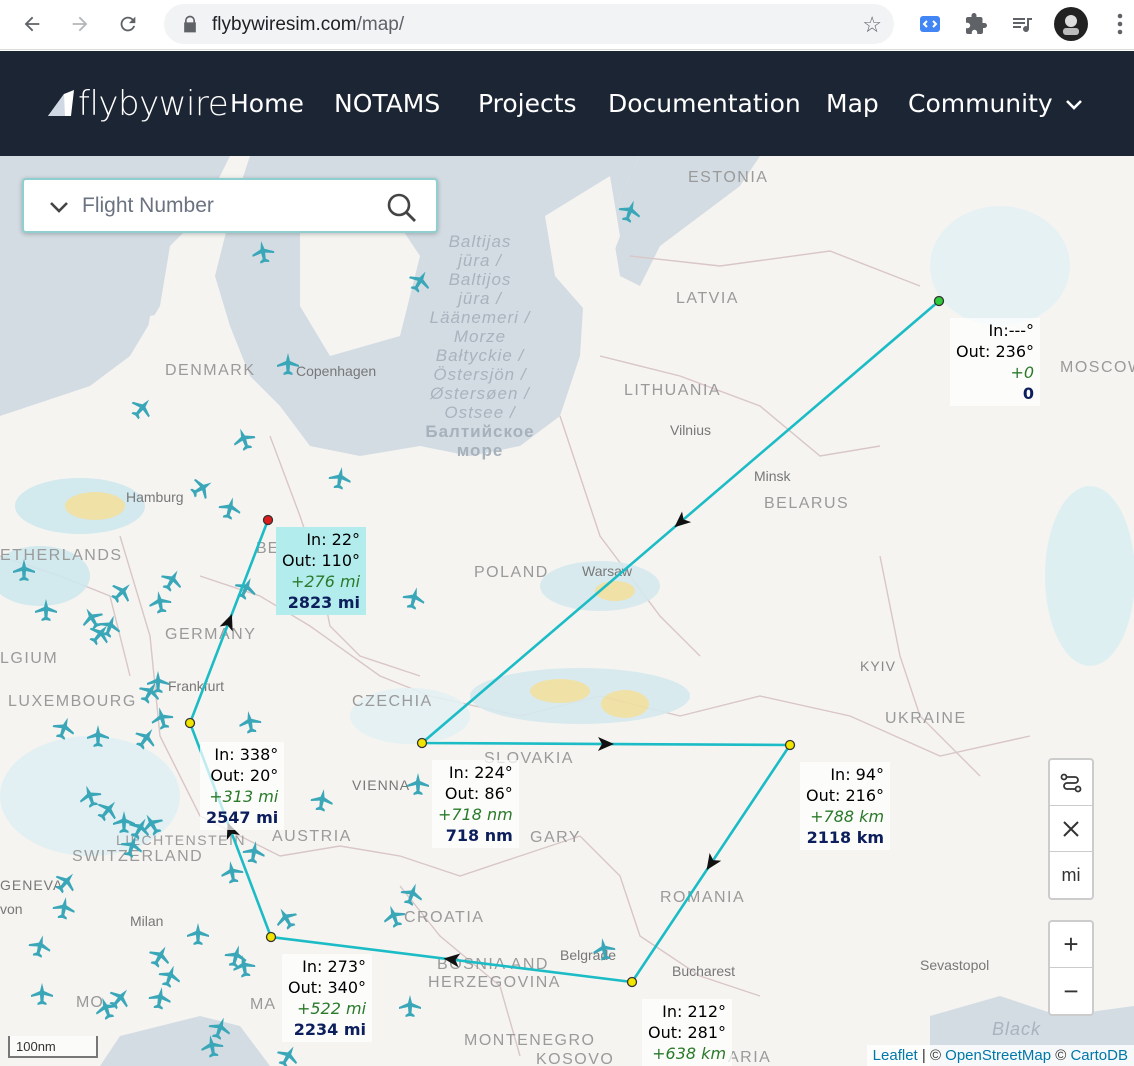 This screenshot has width=1134, height=1066. Describe the element at coordinates (527, 103) in the screenshot. I see `nav-projects: Projects` at that location.